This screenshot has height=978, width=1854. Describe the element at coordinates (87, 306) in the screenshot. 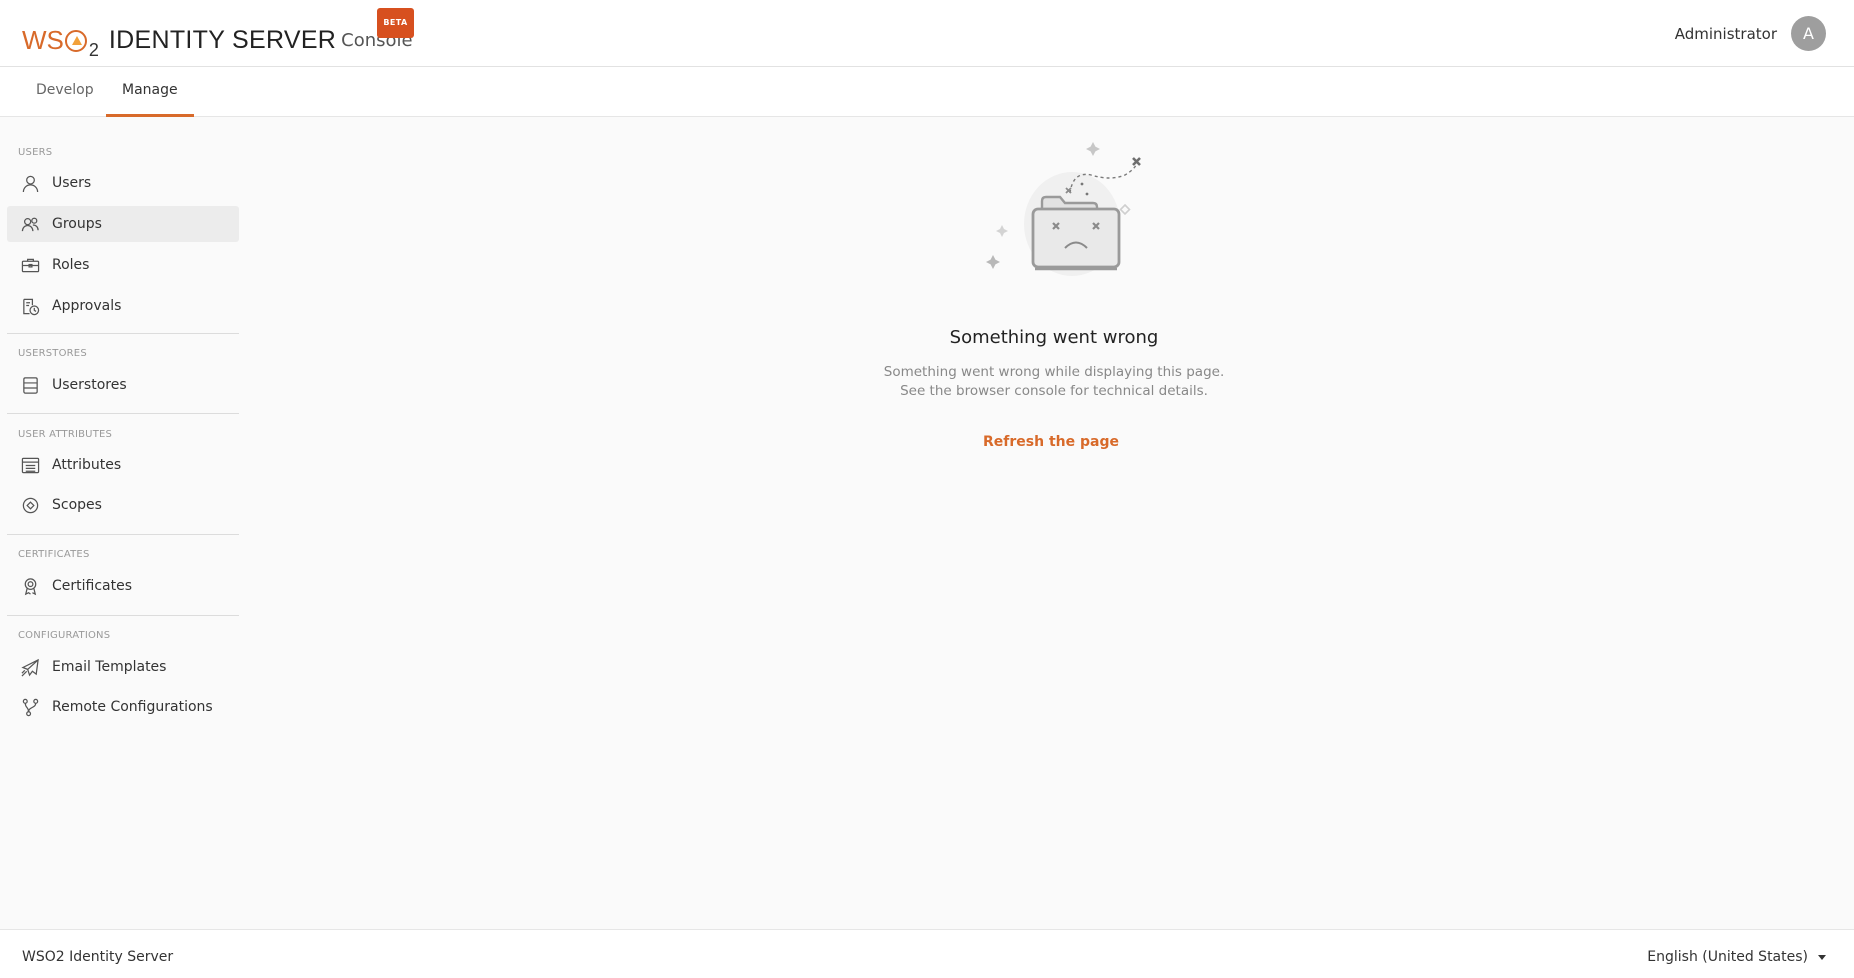

I see `sidebar-item-label: Approvals` at that location.